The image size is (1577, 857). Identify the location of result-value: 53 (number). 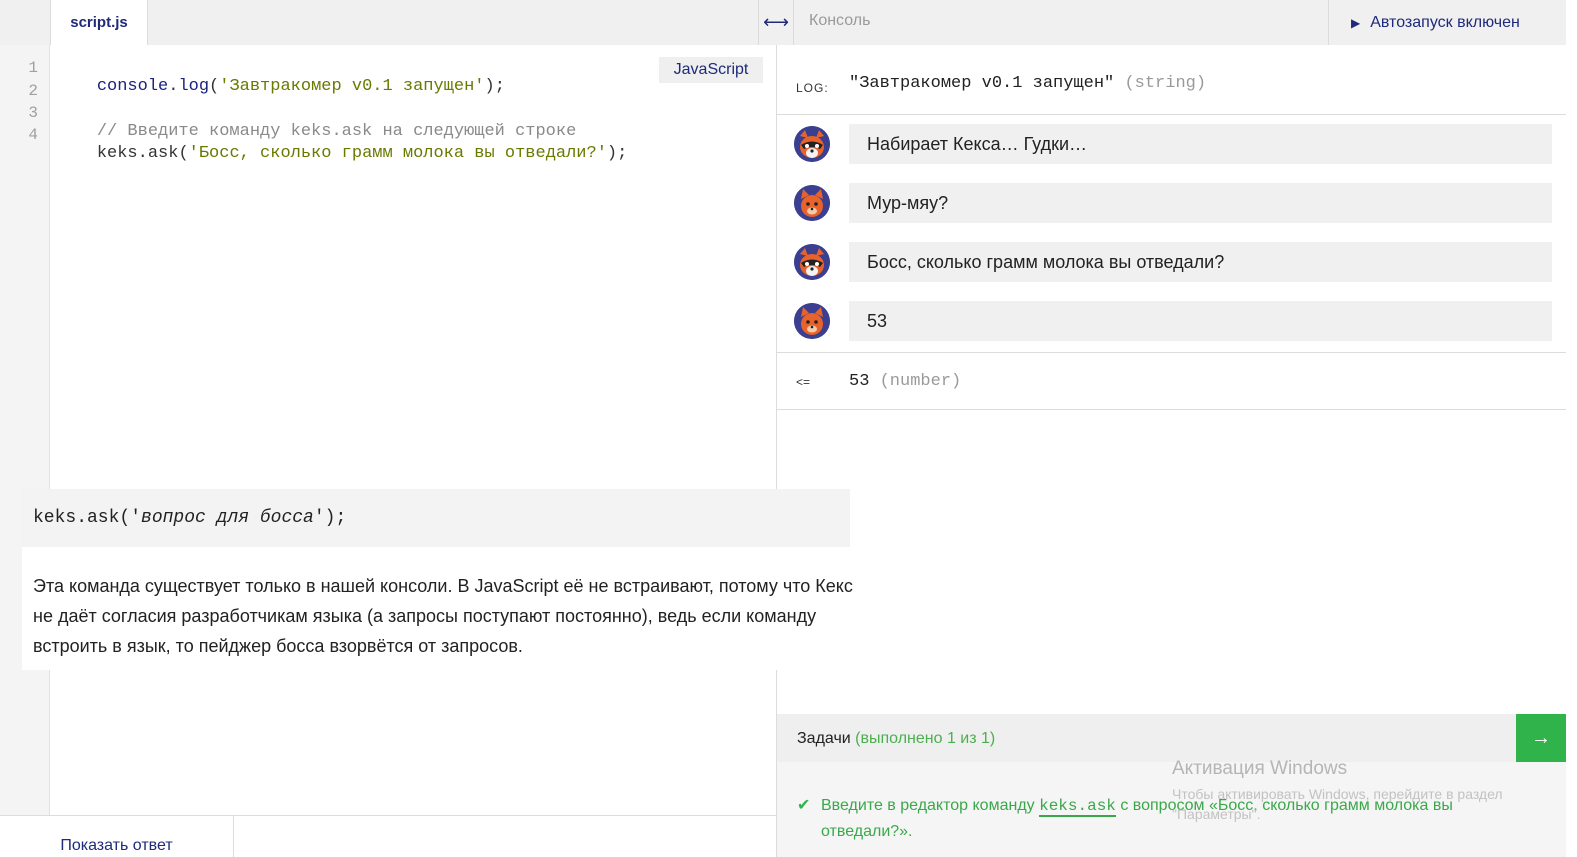
(905, 381).